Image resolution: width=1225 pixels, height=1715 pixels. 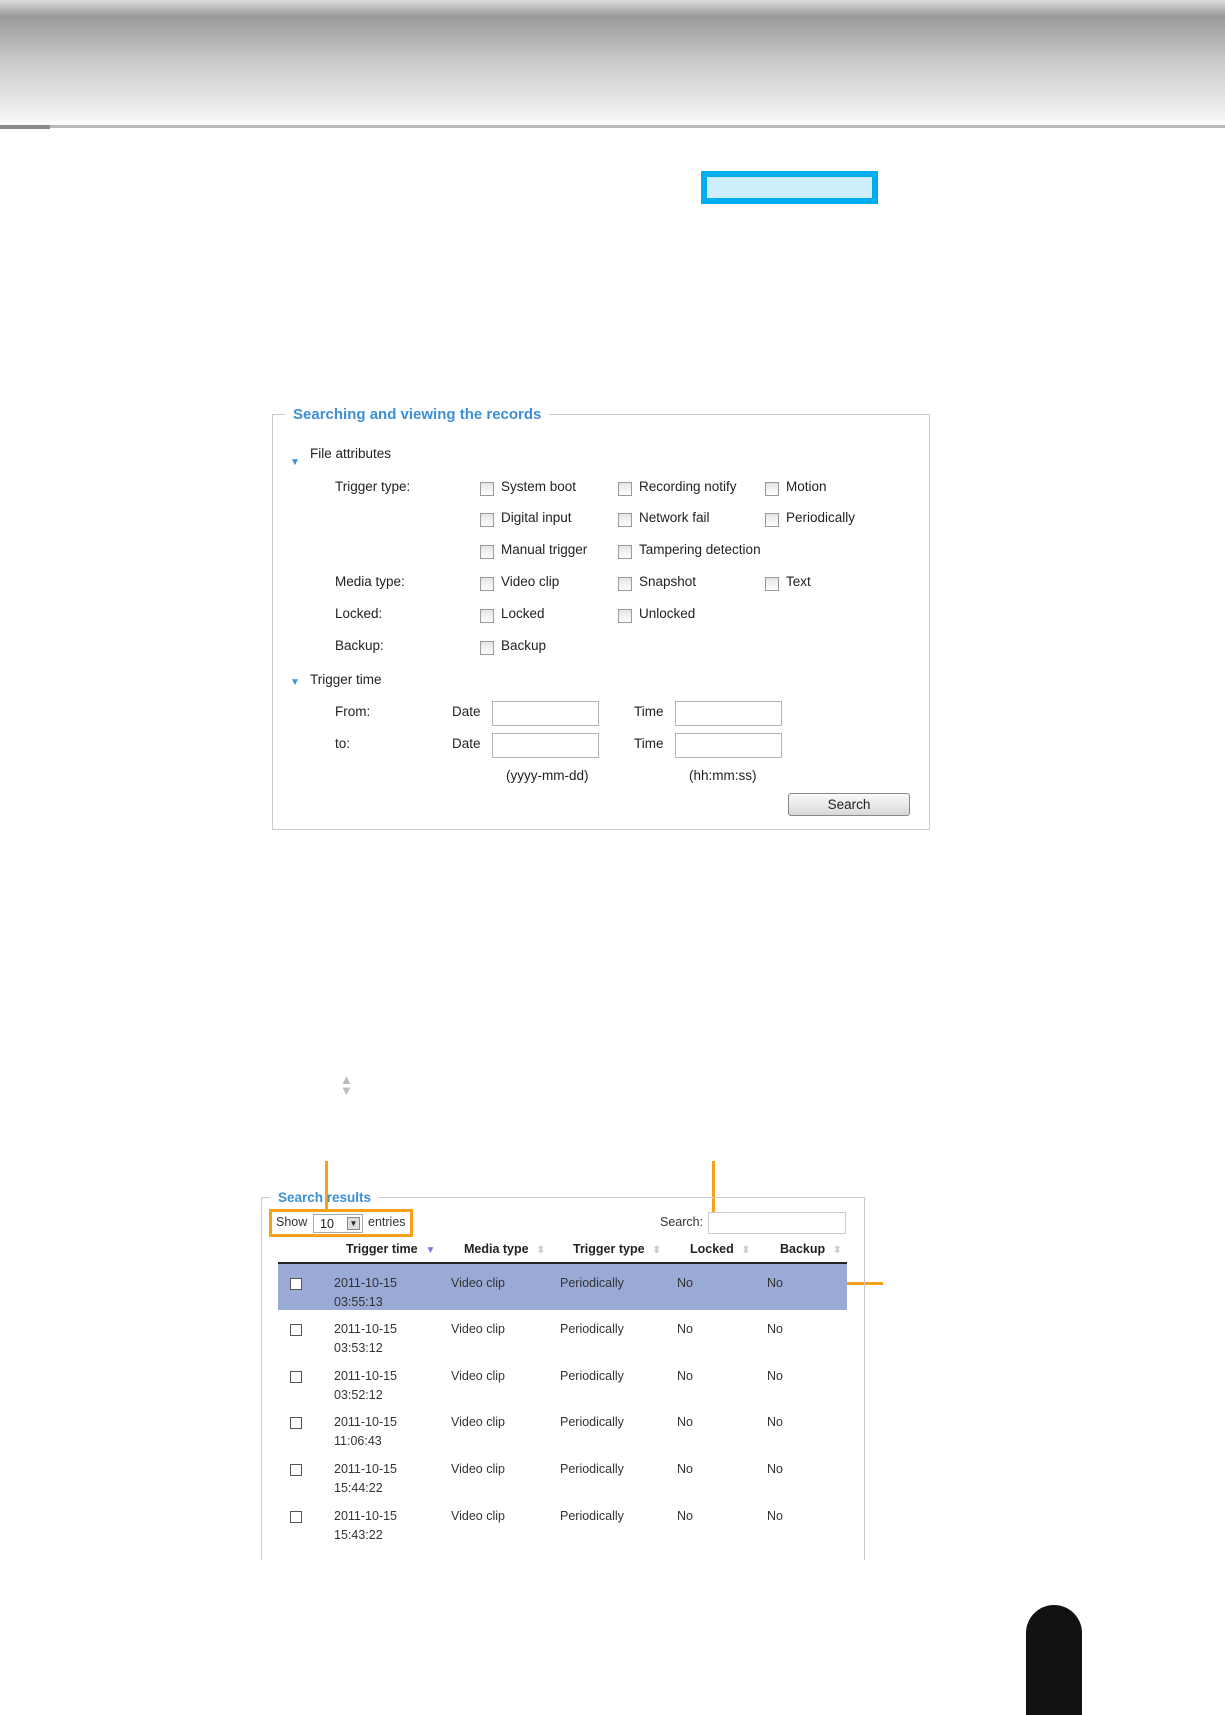 I want to click on table-search-input, so click(x=777, y=1223).